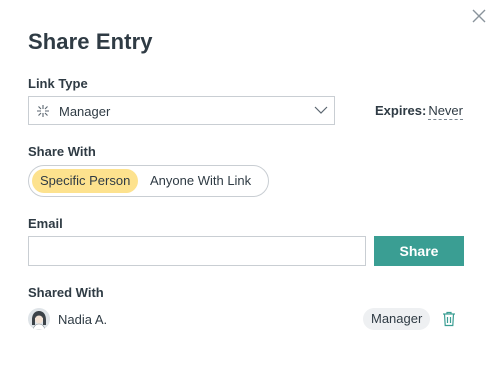 The height and width of the screenshot is (371, 495). What do you see at coordinates (43, 111) in the screenshot?
I see `sparkle-icon` at bounding box center [43, 111].